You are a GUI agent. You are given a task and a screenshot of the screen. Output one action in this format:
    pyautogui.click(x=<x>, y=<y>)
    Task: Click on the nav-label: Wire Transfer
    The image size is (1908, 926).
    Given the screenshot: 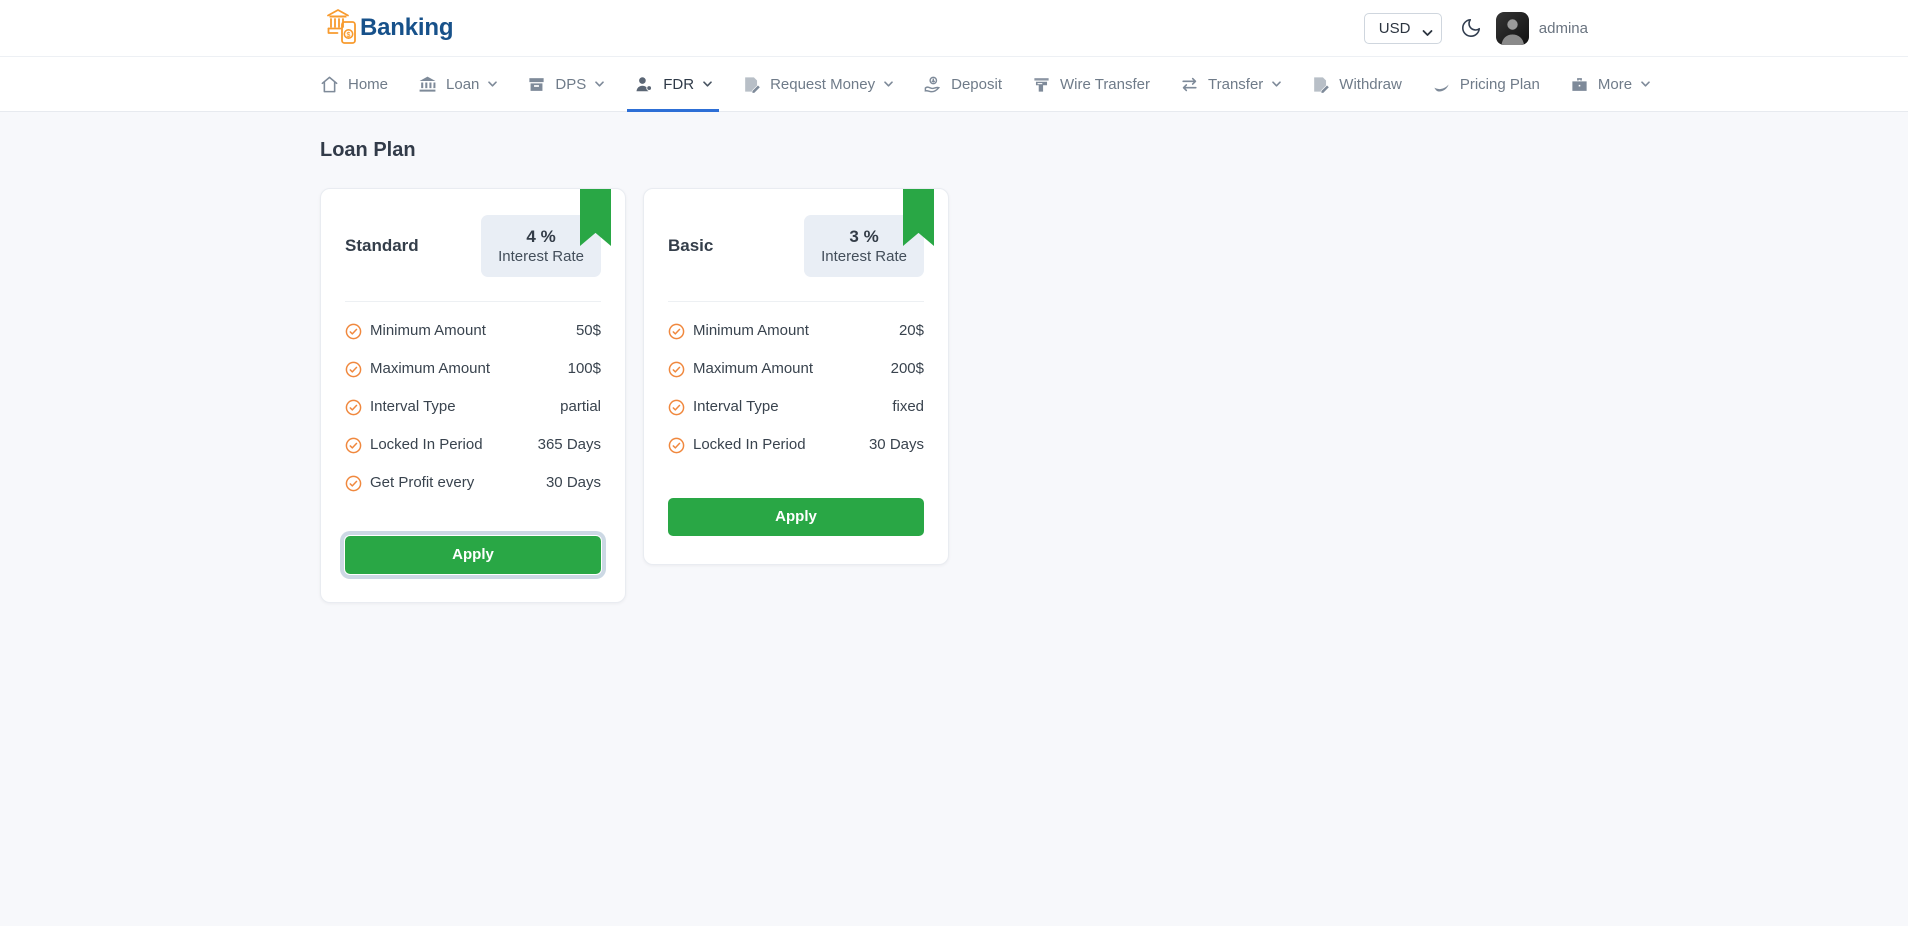 What is the action you would take?
    pyautogui.click(x=1104, y=84)
    